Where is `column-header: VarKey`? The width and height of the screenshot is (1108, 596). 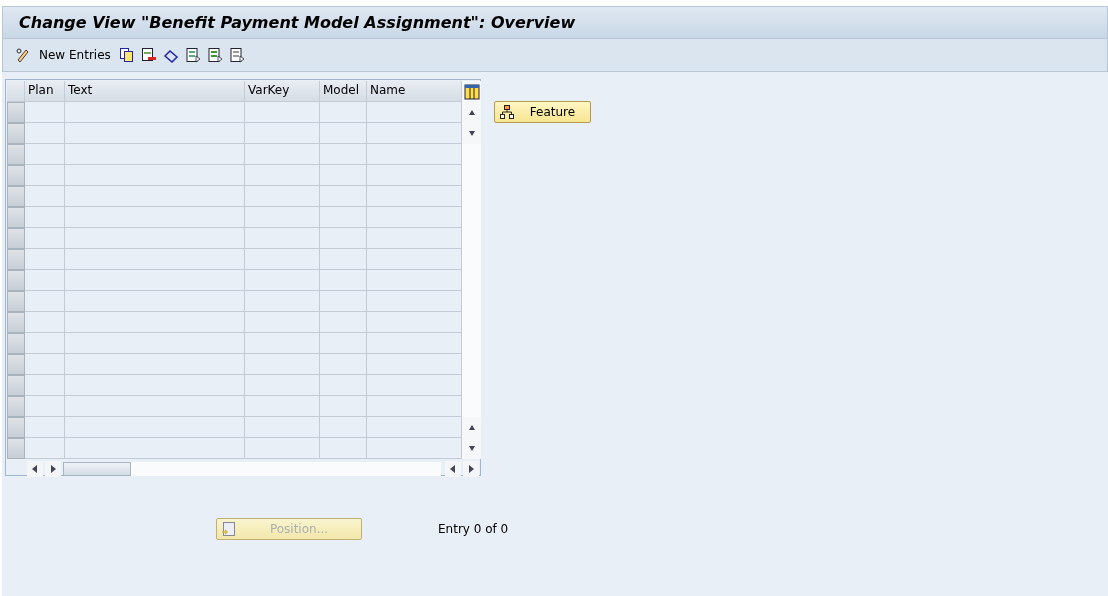
column-header: VarKey is located at coordinates (282, 91).